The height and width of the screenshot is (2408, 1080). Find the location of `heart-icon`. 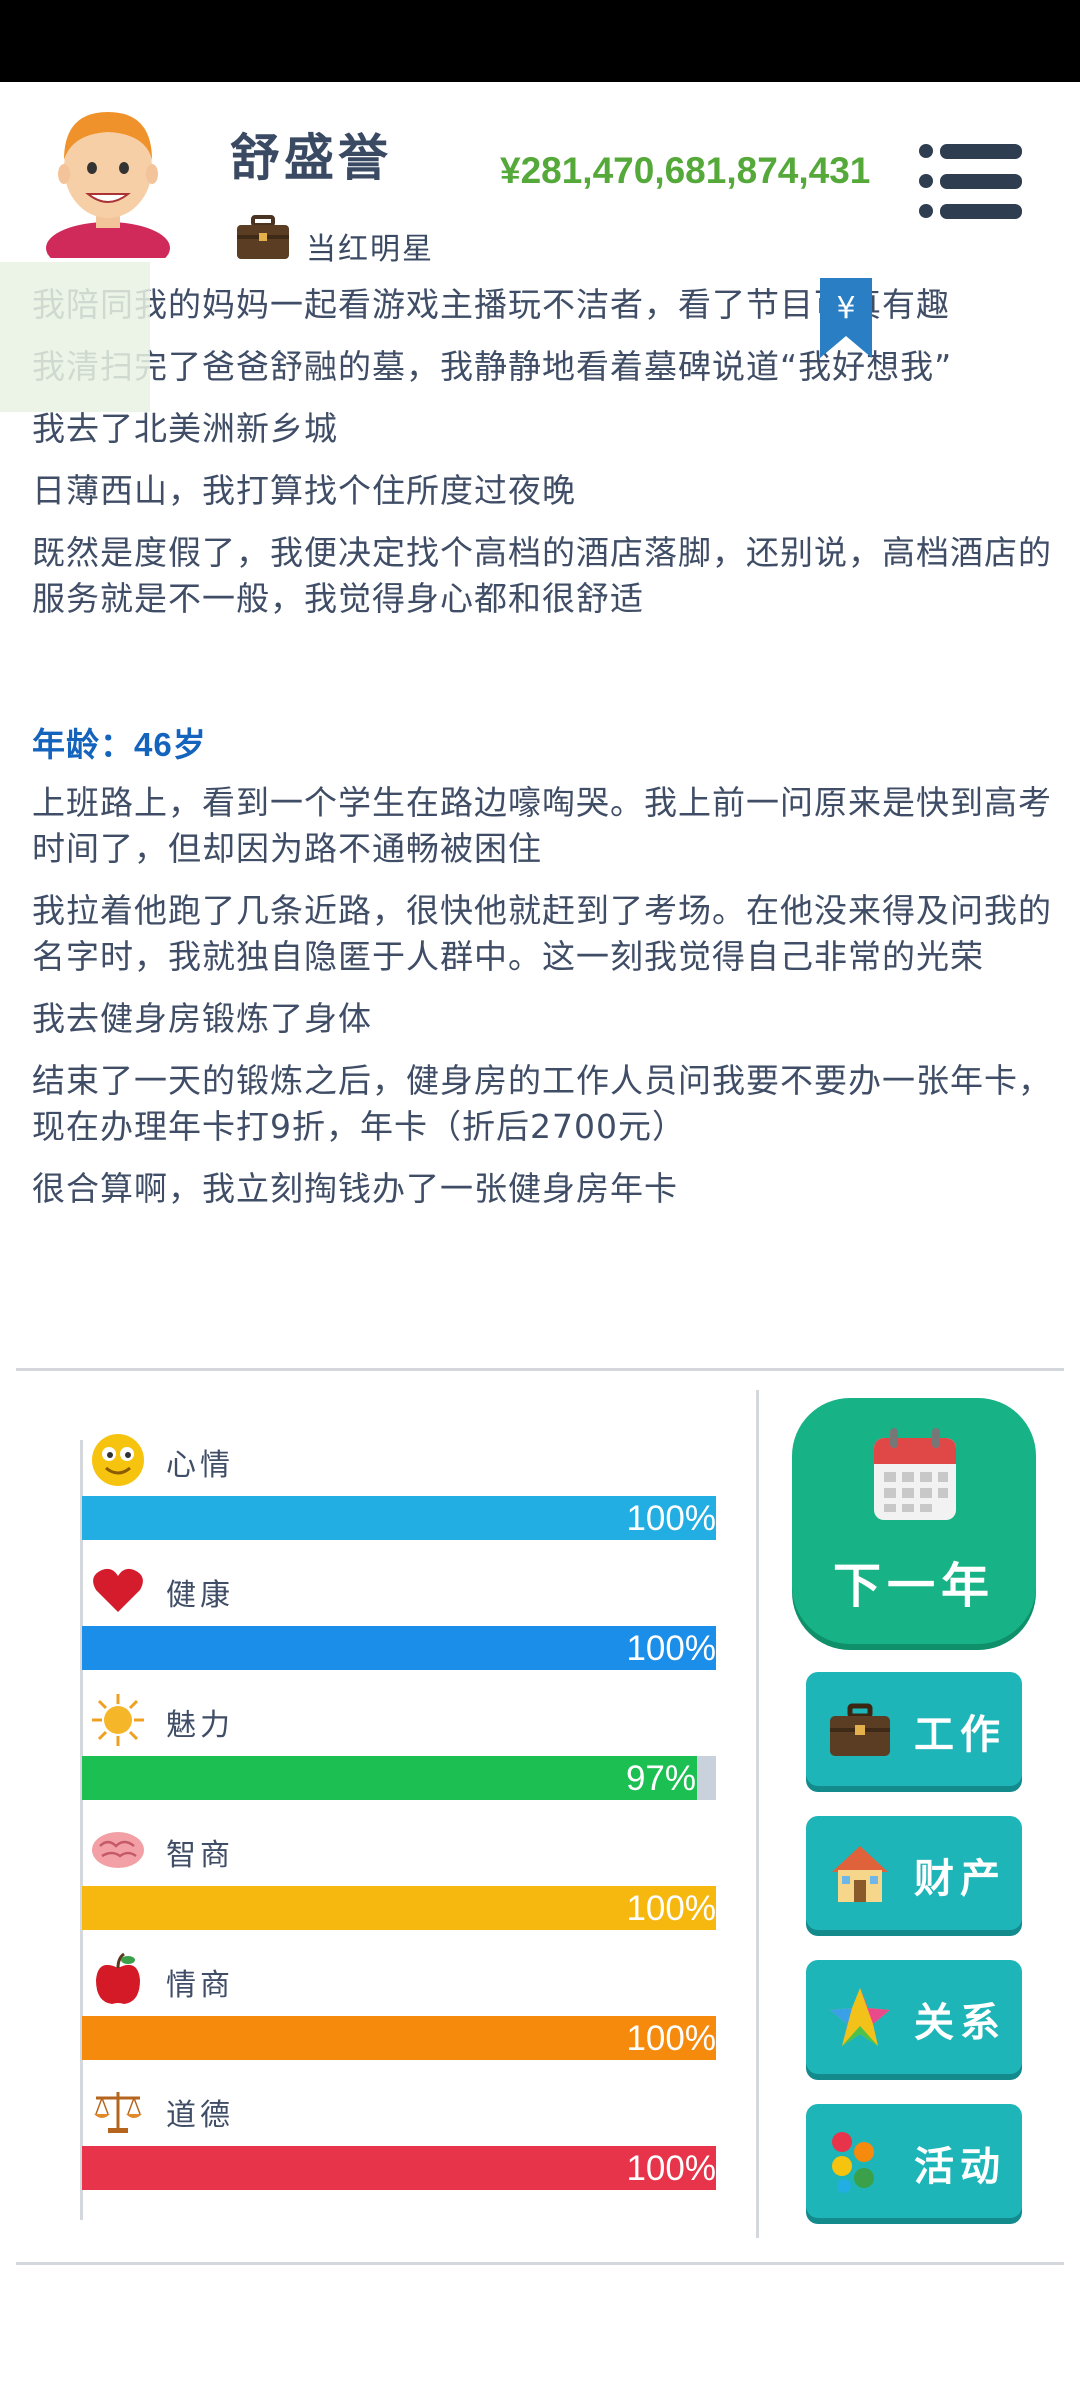

heart-icon is located at coordinates (118, 1590).